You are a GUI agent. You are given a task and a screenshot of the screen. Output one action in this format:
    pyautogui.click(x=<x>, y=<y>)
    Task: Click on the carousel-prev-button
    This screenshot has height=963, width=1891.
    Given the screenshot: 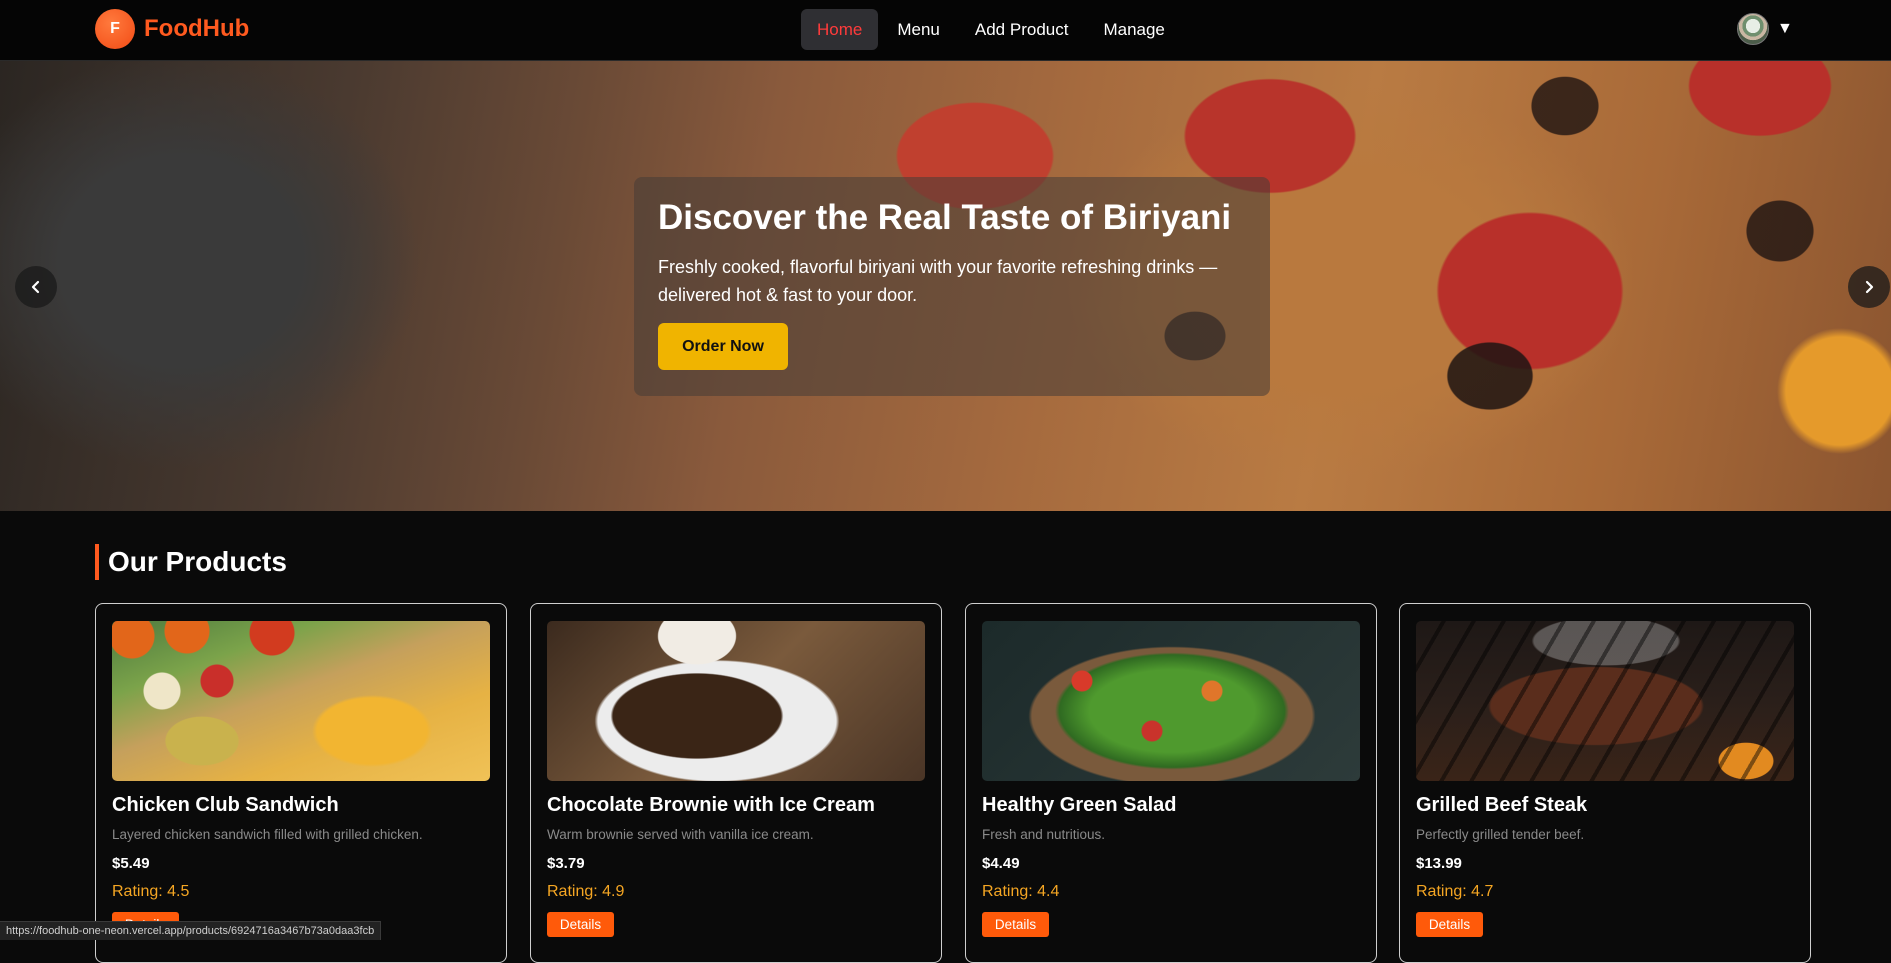 What is the action you would take?
    pyautogui.click(x=36, y=287)
    